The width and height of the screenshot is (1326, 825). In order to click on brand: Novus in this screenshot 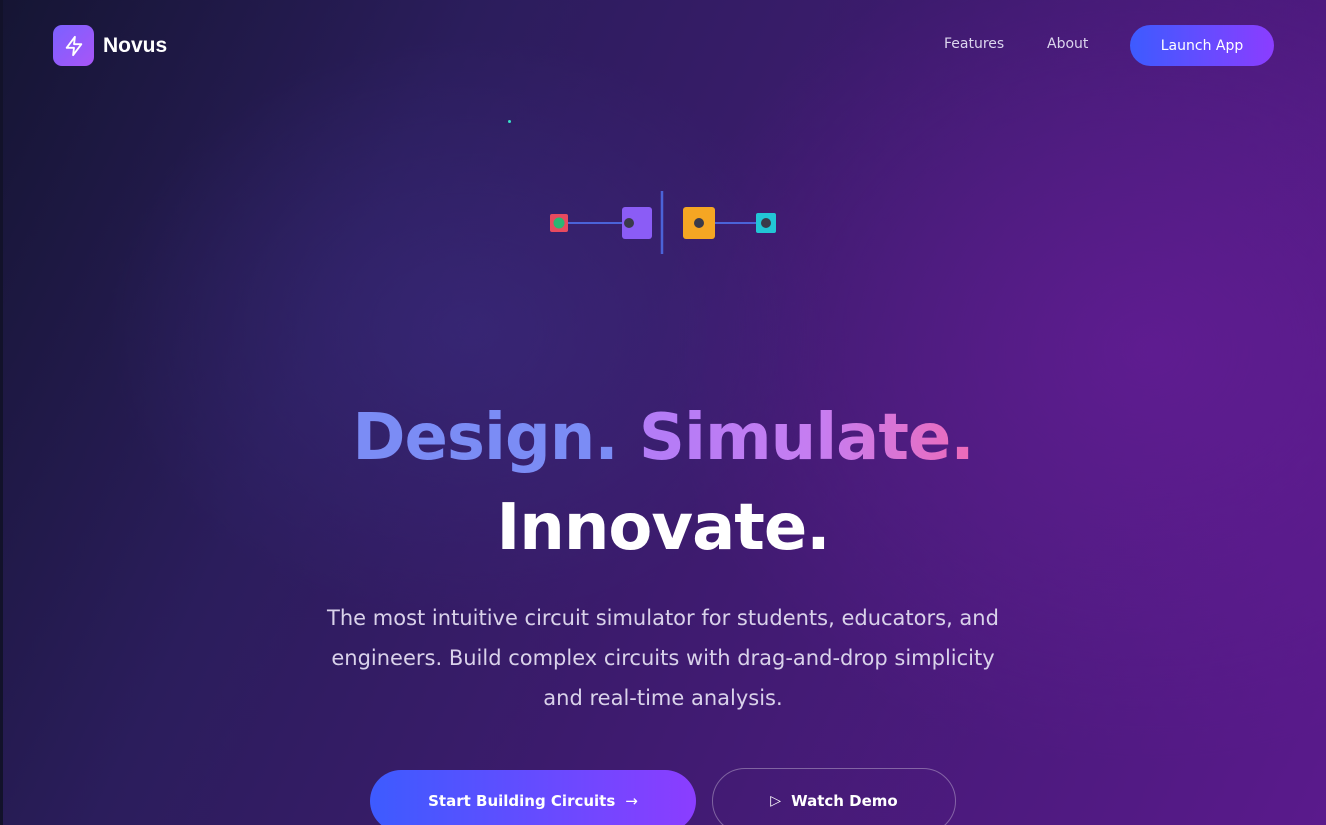, I will do `click(110, 45)`.